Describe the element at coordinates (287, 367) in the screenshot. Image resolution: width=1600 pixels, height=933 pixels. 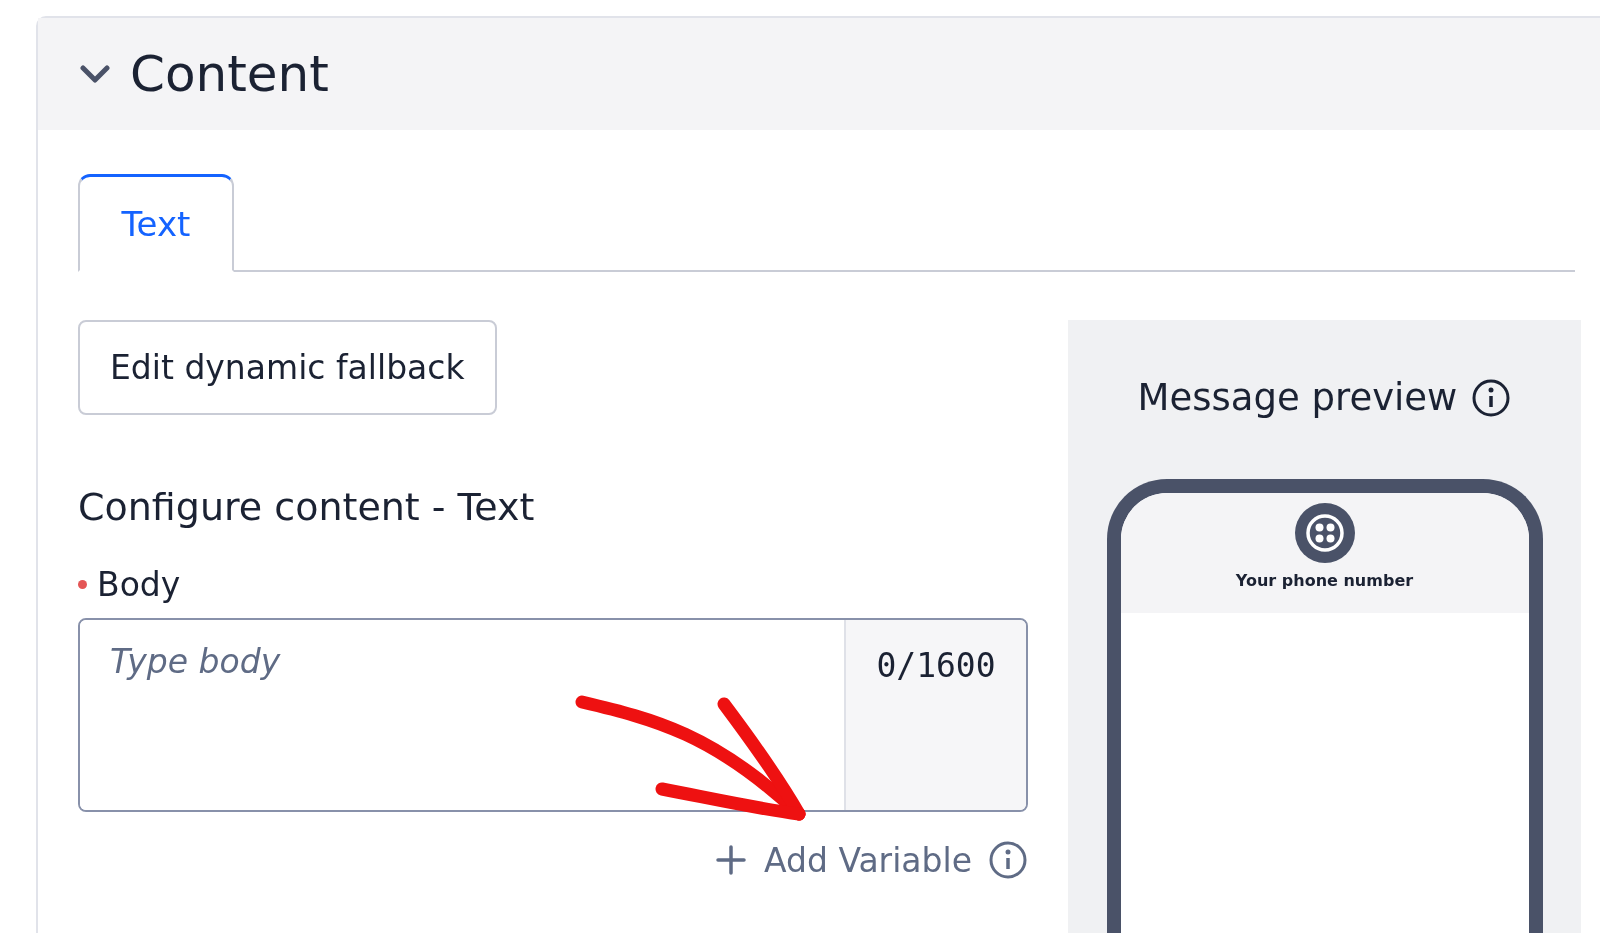
I see `edit-fallback-button: Edit dynamic fallback` at that location.